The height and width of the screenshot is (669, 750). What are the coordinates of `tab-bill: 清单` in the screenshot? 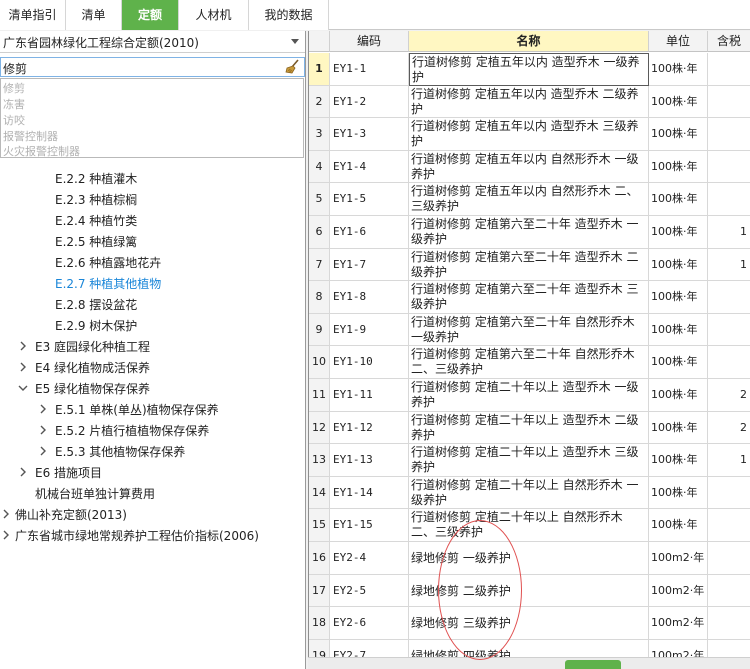 It's located at (94, 15).